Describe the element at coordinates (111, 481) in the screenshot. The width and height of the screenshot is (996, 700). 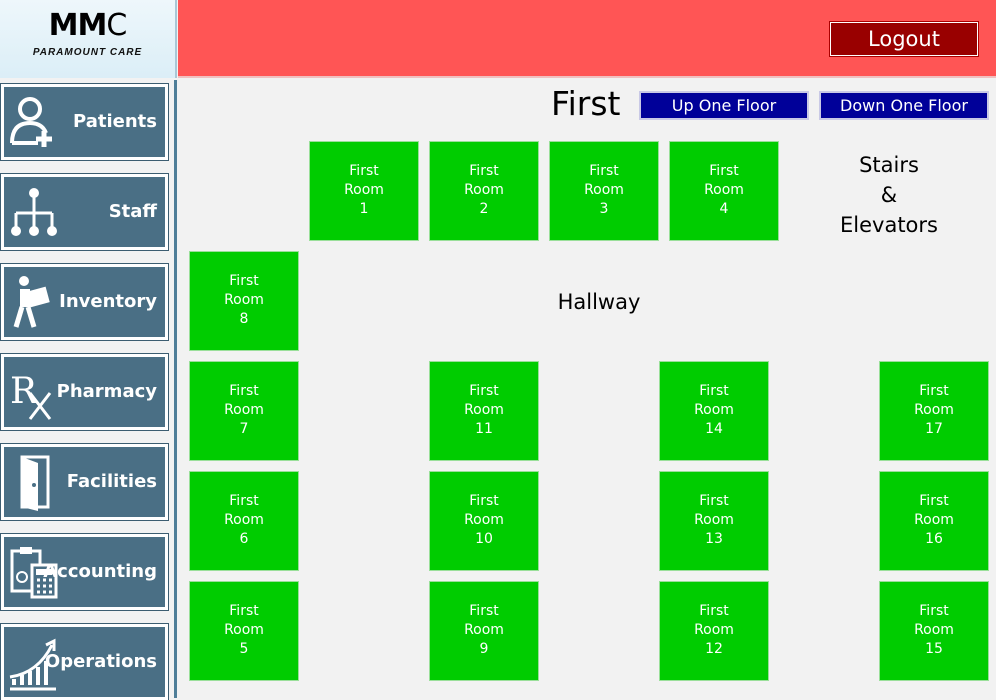
I see `sidebar-item-label: Facilities` at that location.